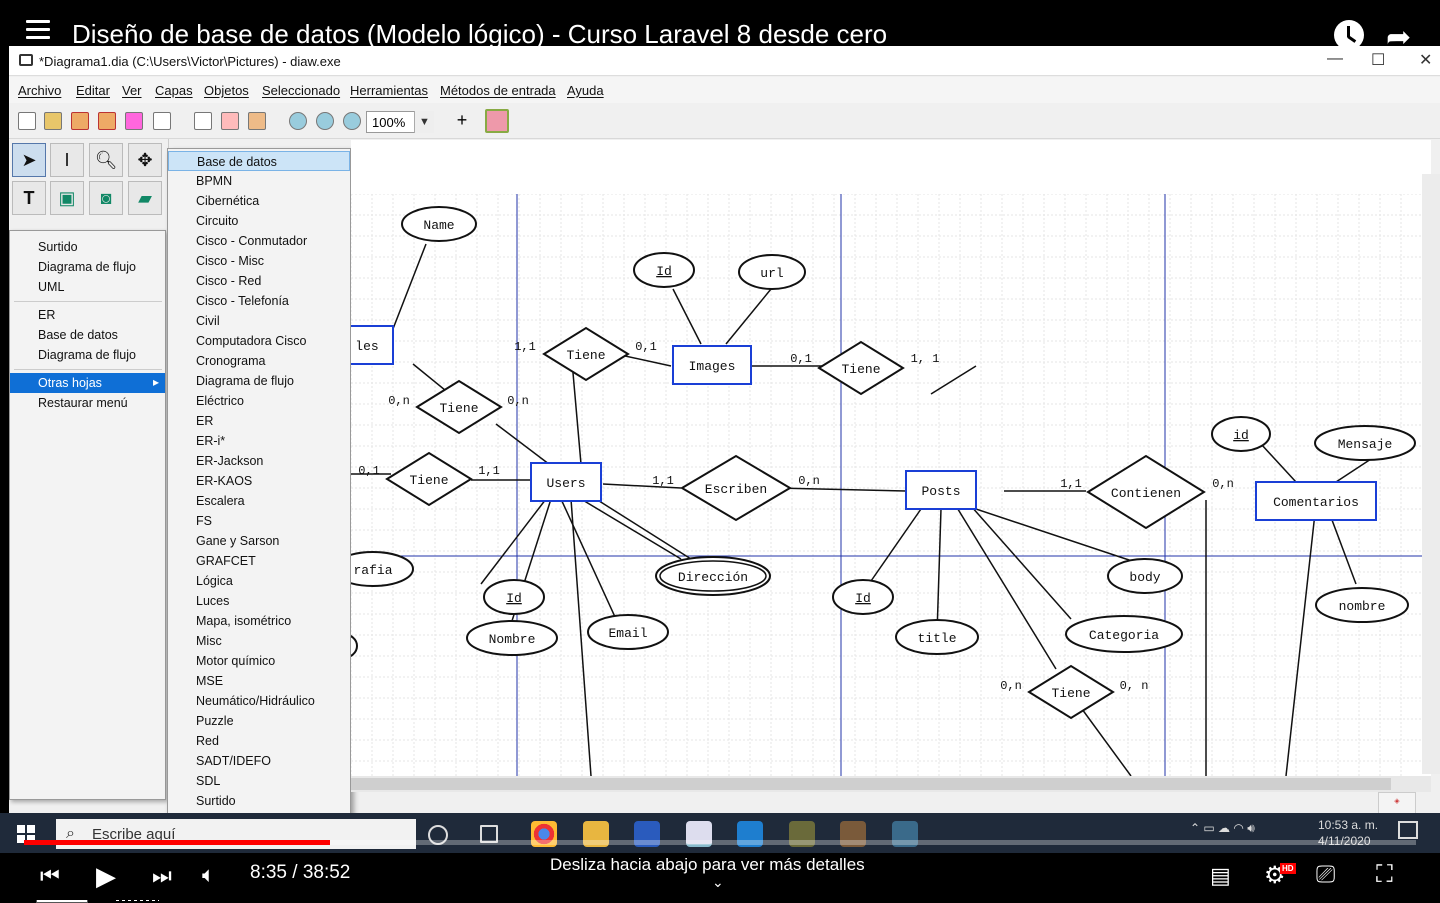 The height and width of the screenshot is (903, 1440). I want to click on menu-icon, so click(38, 30).